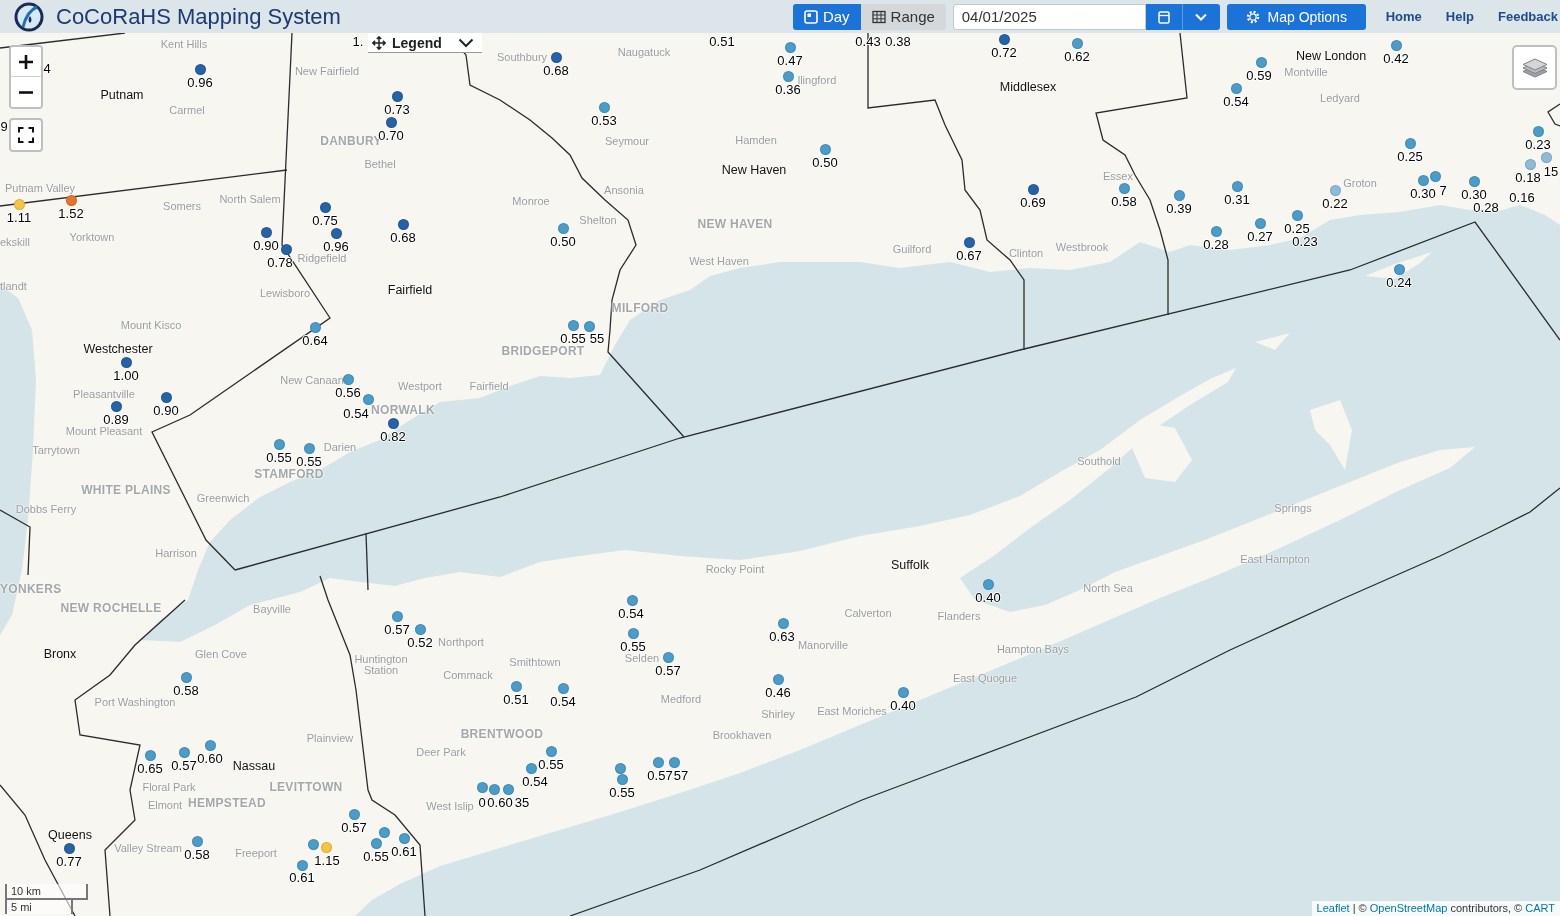  Describe the element at coordinates (1540, 908) in the screenshot. I see `attribution-link: CART` at that location.